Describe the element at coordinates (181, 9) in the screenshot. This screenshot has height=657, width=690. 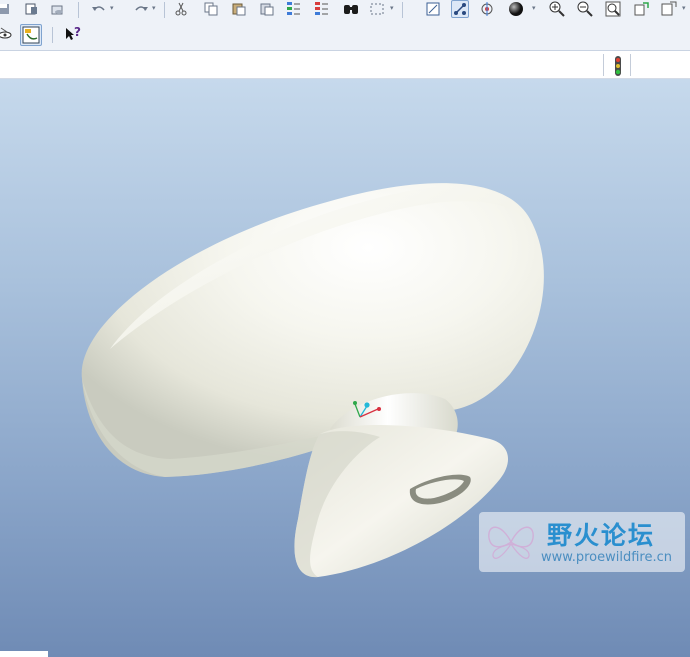
I see `cut-icon` at that location.